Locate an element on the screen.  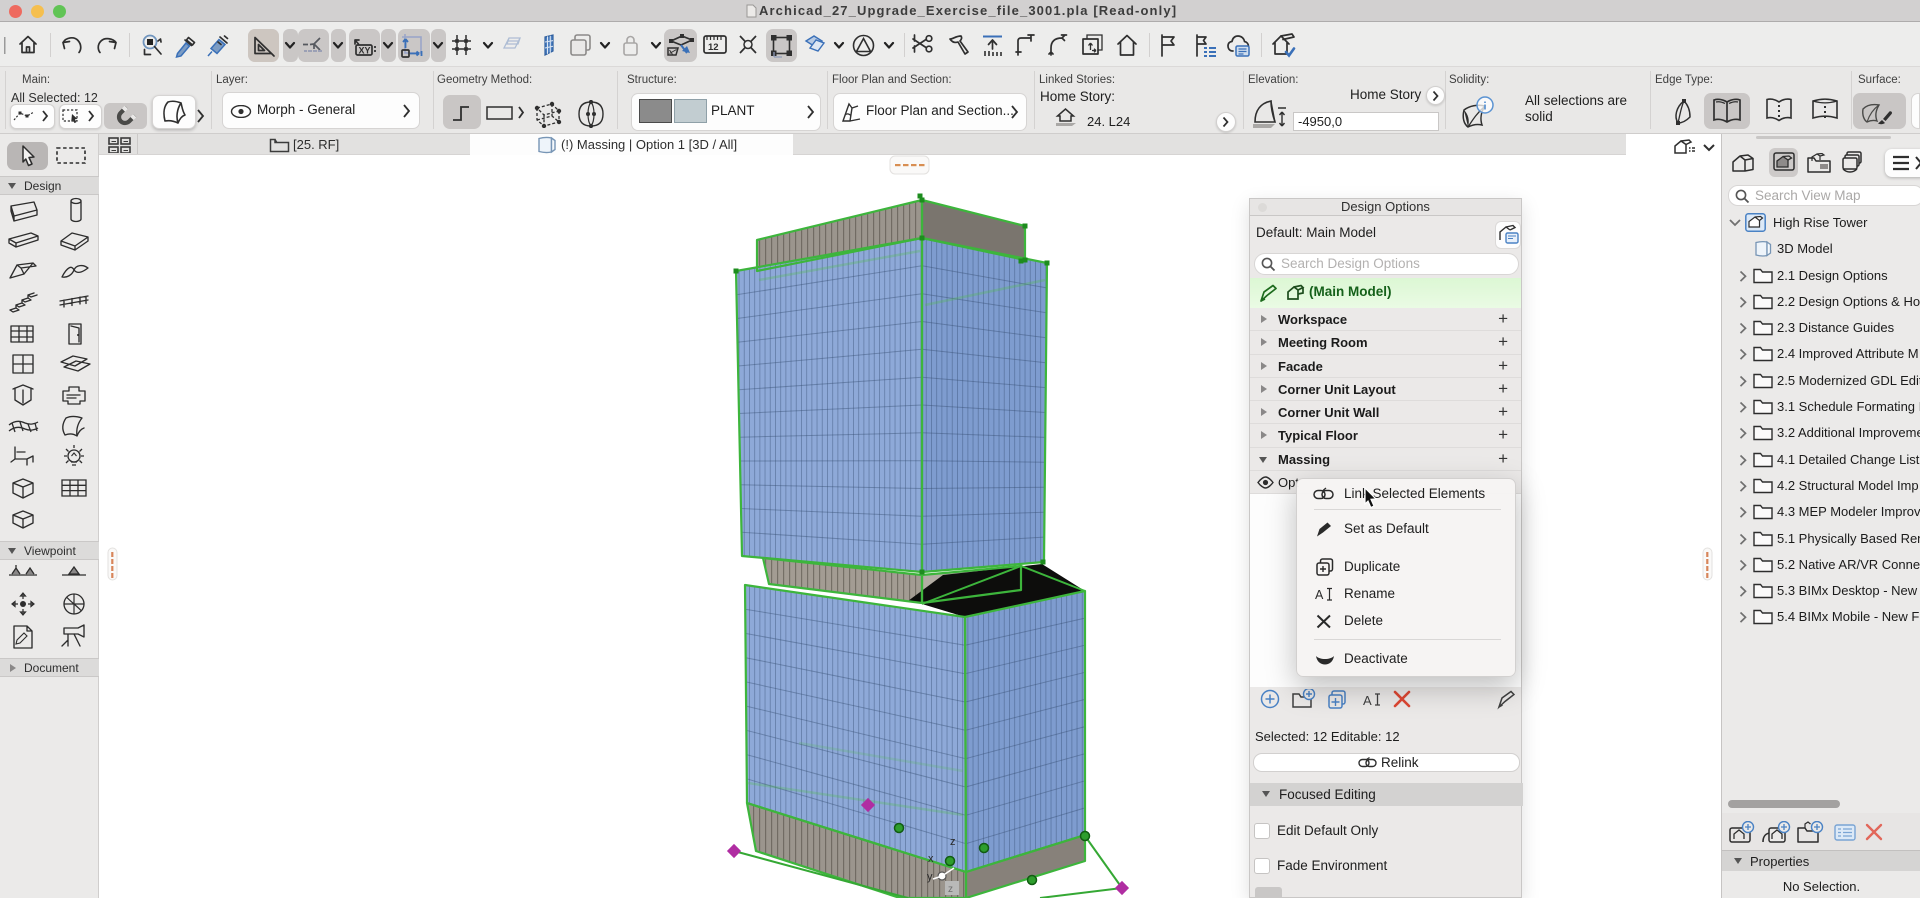
svg-text: XY is located at coordinates (365, 51).